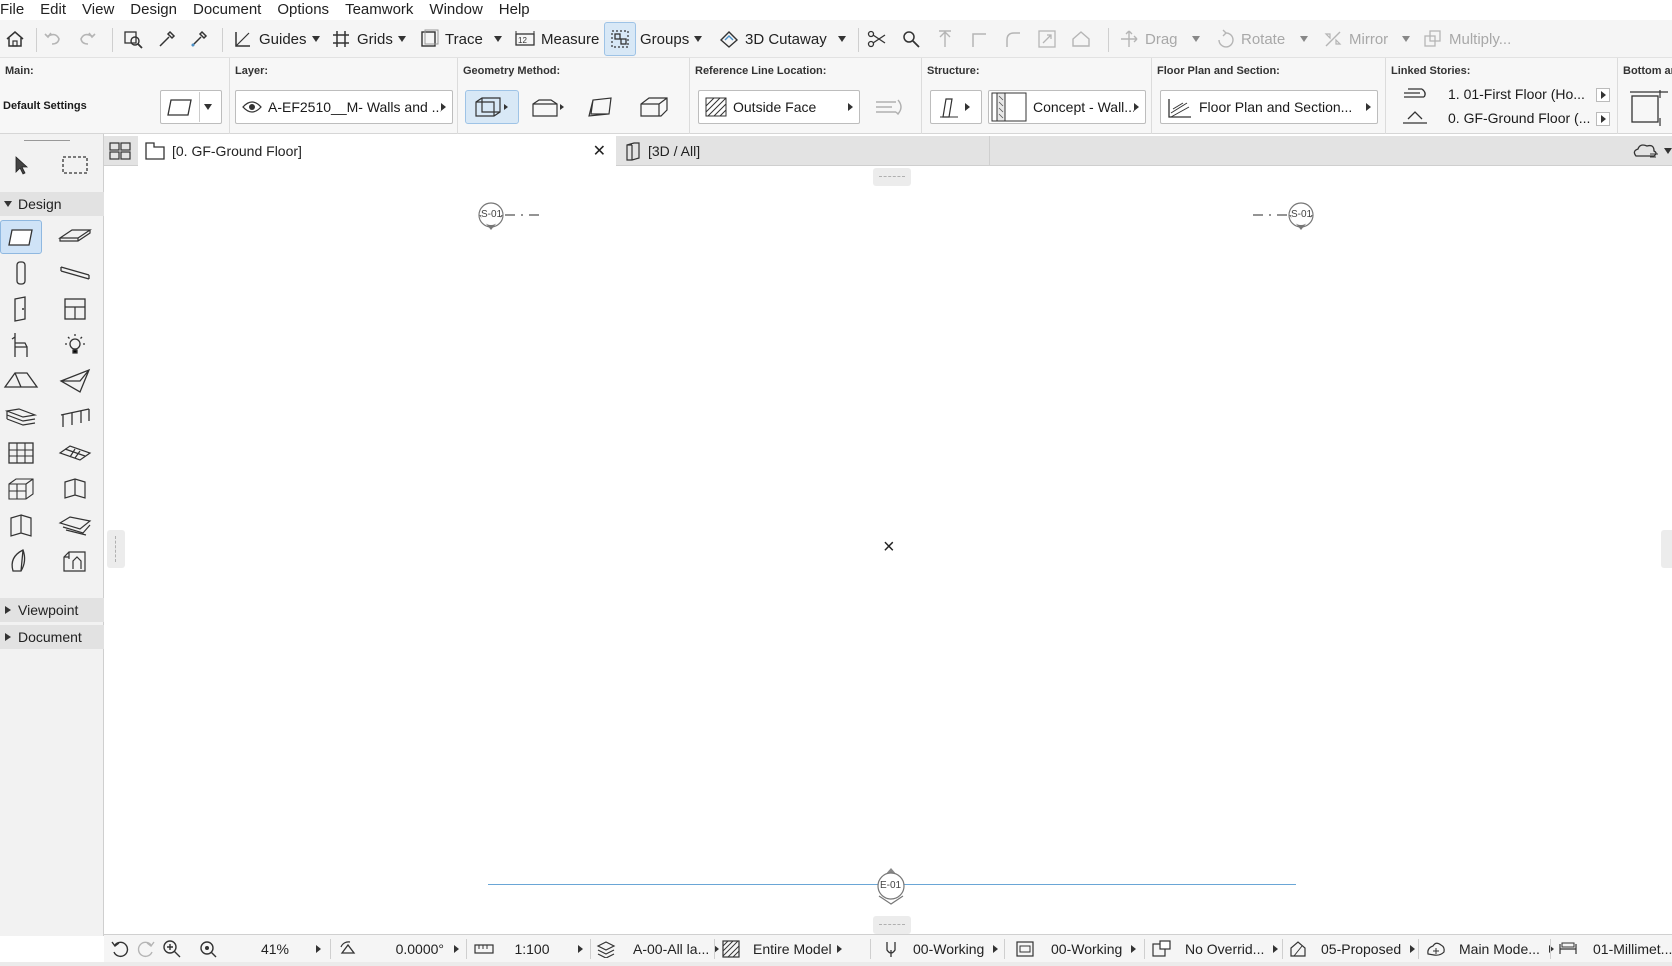  What do you see at coordinates (1352, 949) in the screenshot?
I see `renovation-filter-field: 05-Proposed` at bounding box center [1352, 949].